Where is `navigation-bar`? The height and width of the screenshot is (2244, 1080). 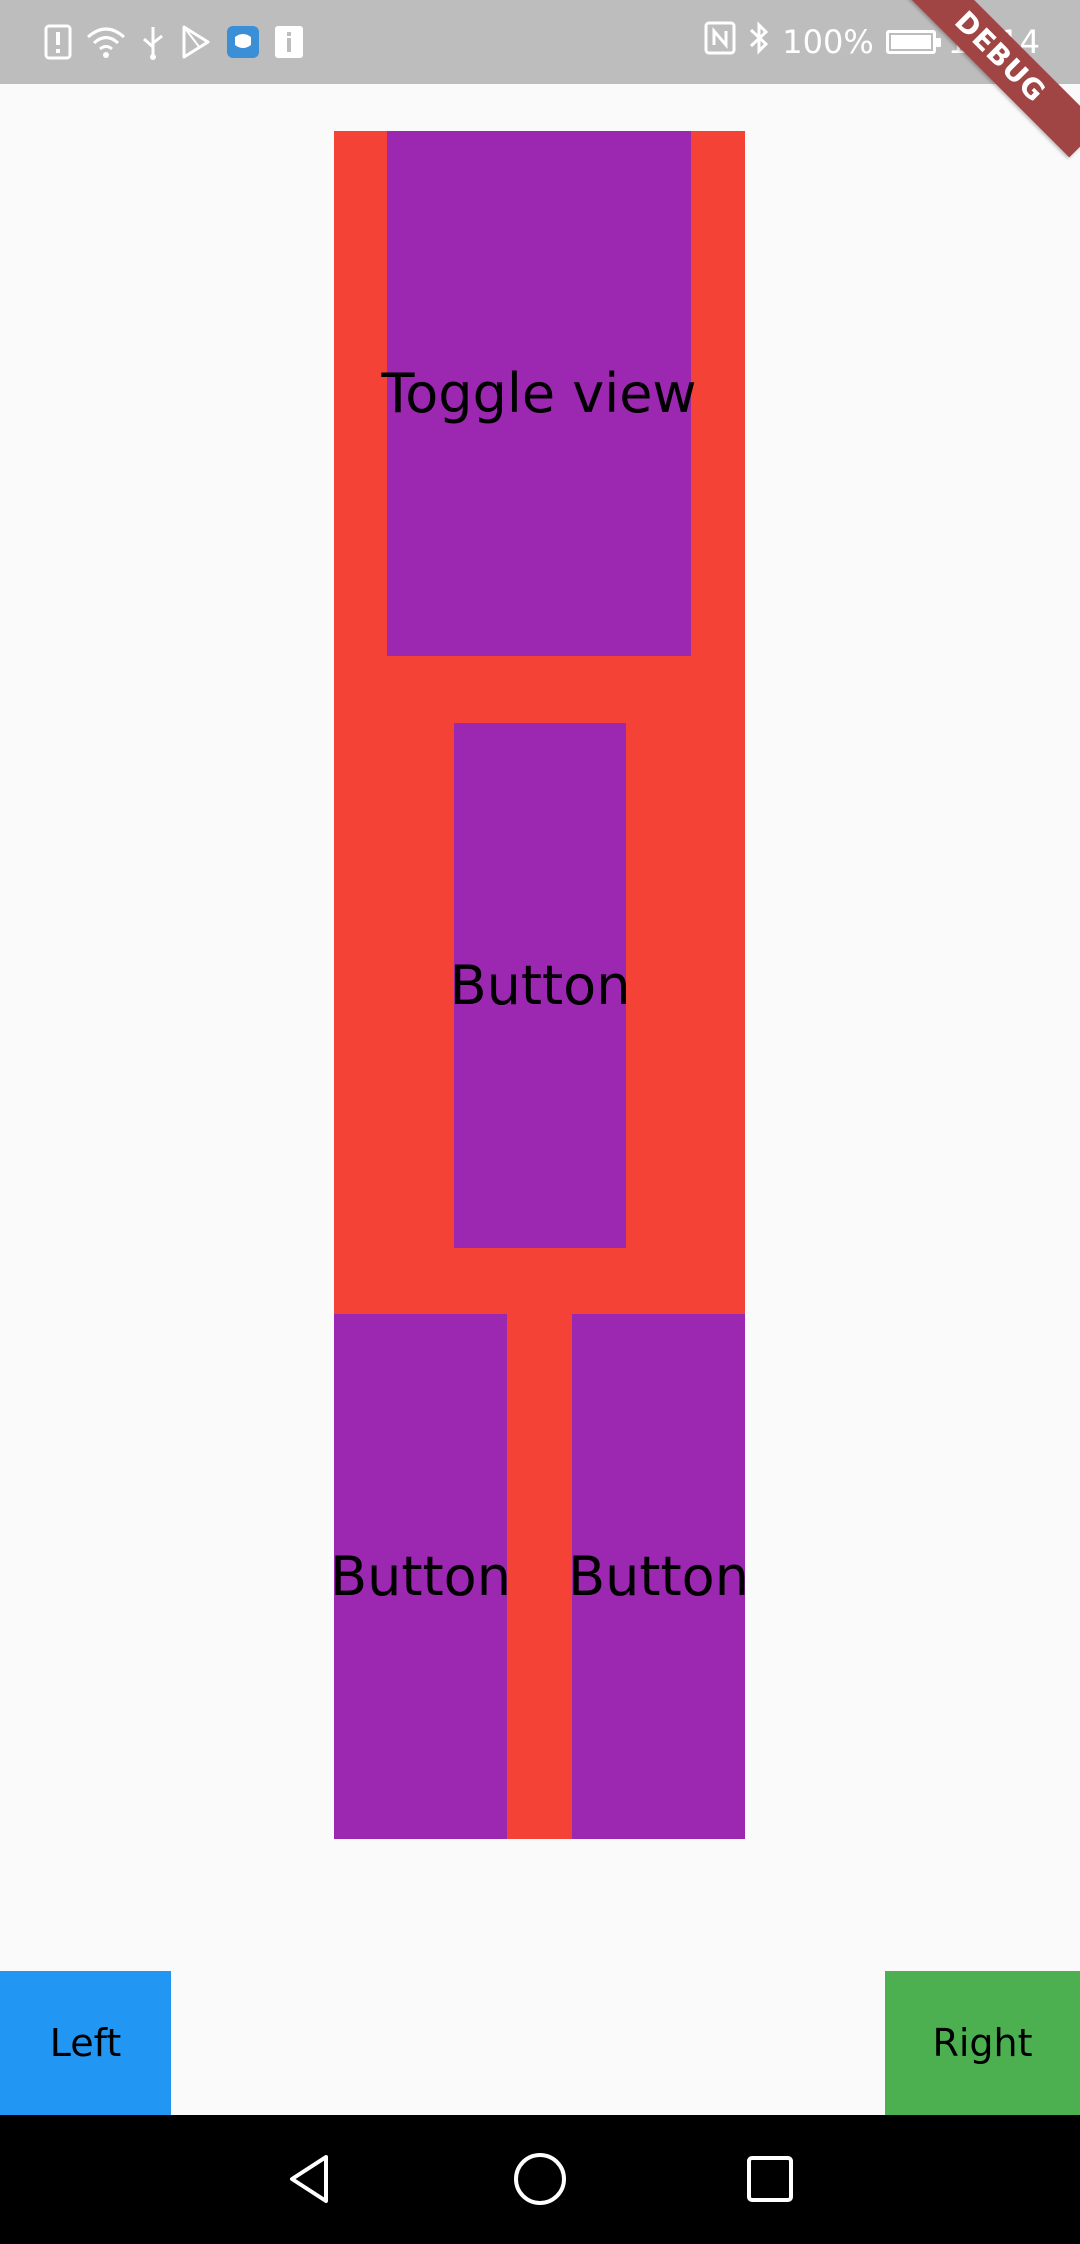 navigation-bar is located at coordinates (540, 2179).